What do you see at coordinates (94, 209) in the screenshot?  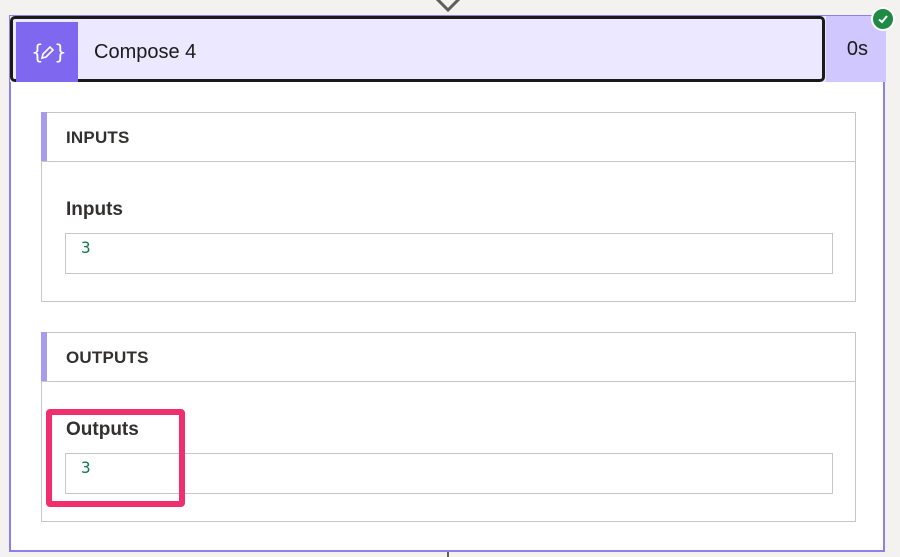 I see `inputs-field-label: Inputs` at bounding box center [94, 209].